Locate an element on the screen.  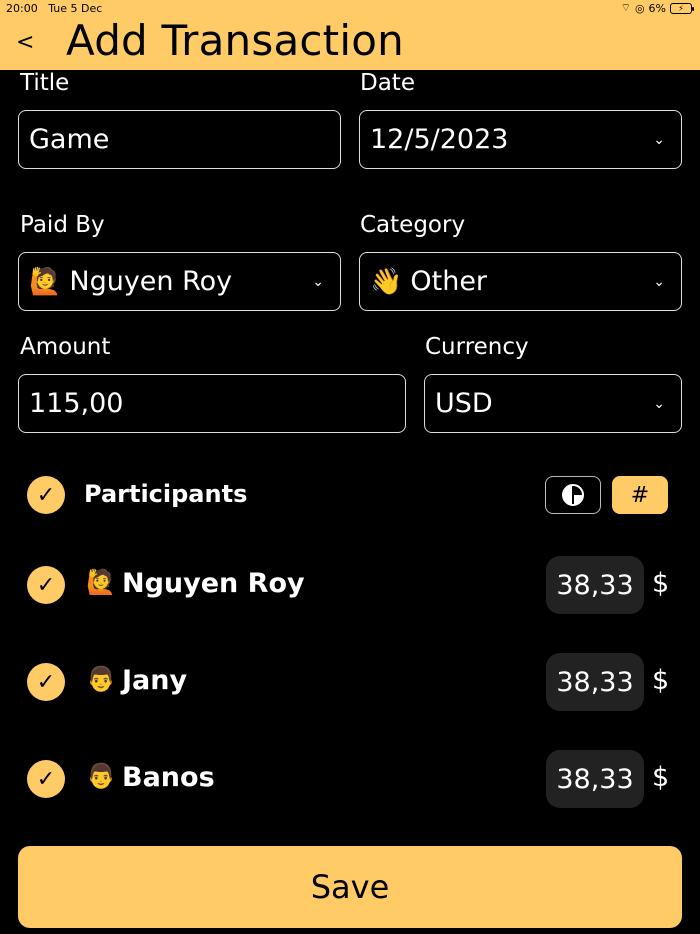
date-label: Date is located at coordinates (387, 83).